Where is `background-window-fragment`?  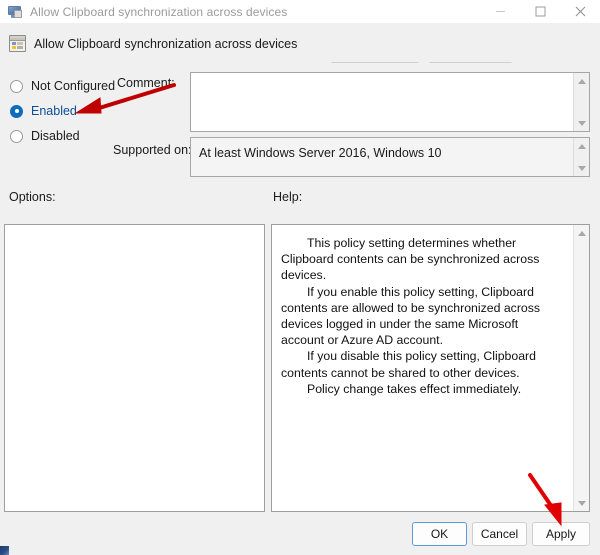 background-window-fragment is located at coordinates (4, 550).